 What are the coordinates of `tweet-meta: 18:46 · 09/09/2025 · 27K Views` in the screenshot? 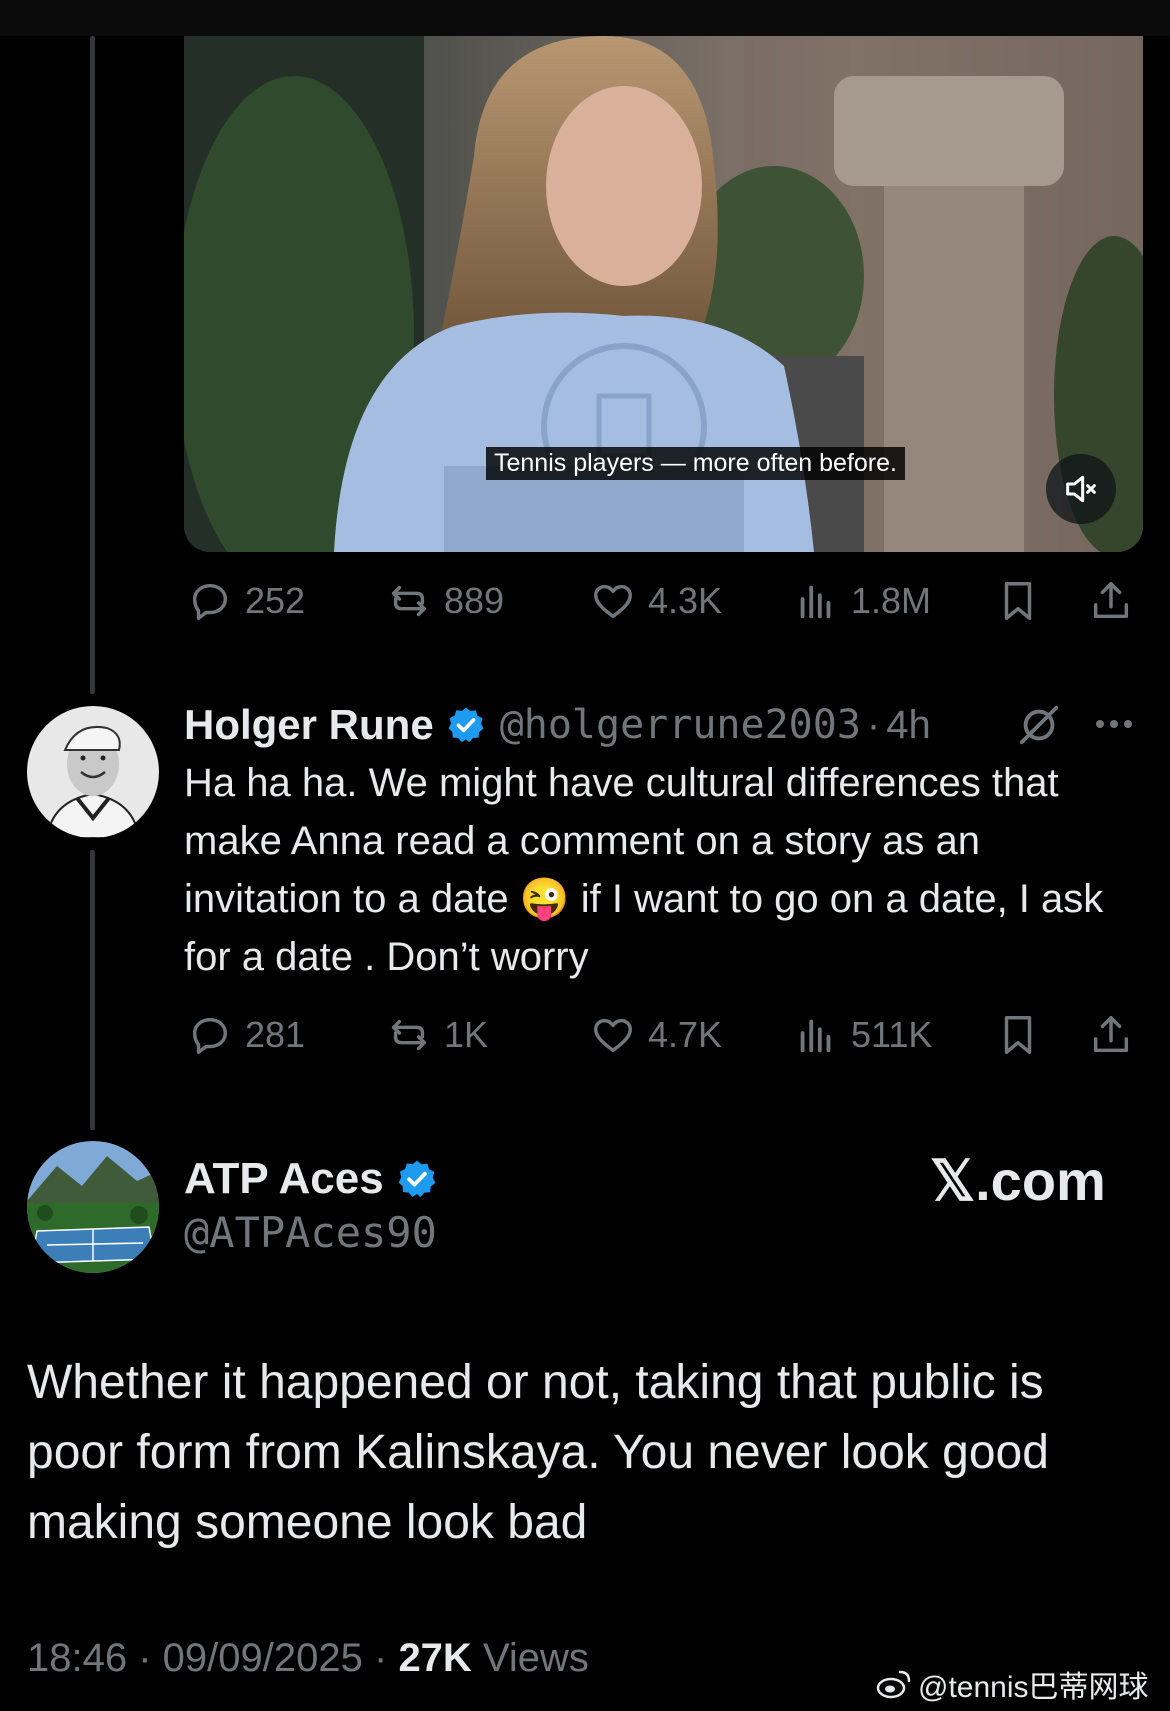 It's located at (308, 1658).